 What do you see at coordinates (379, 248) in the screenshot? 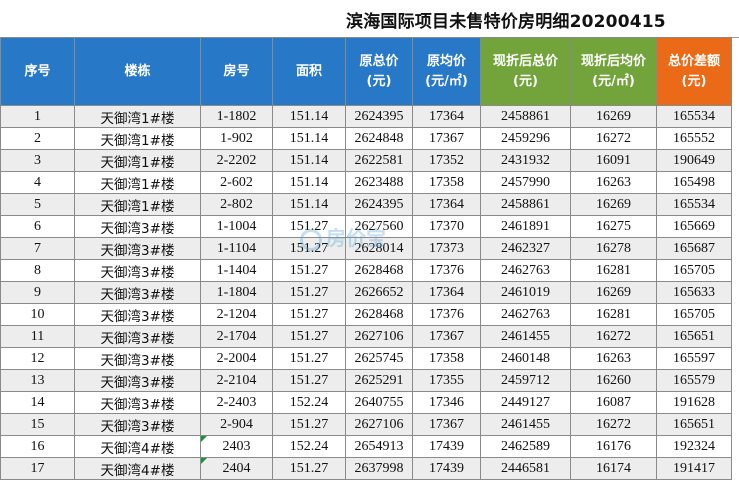
I see `table-cell: 2628014` at bounding box center [379, 248].